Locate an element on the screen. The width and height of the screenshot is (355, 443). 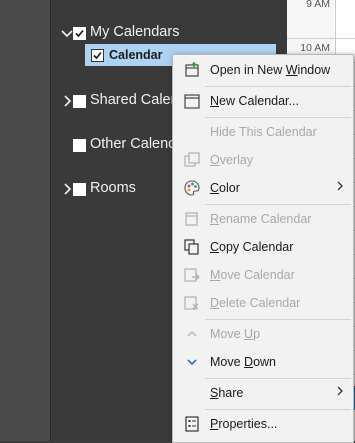
other-calendars-checkbox is located at coordinates (79, 145).